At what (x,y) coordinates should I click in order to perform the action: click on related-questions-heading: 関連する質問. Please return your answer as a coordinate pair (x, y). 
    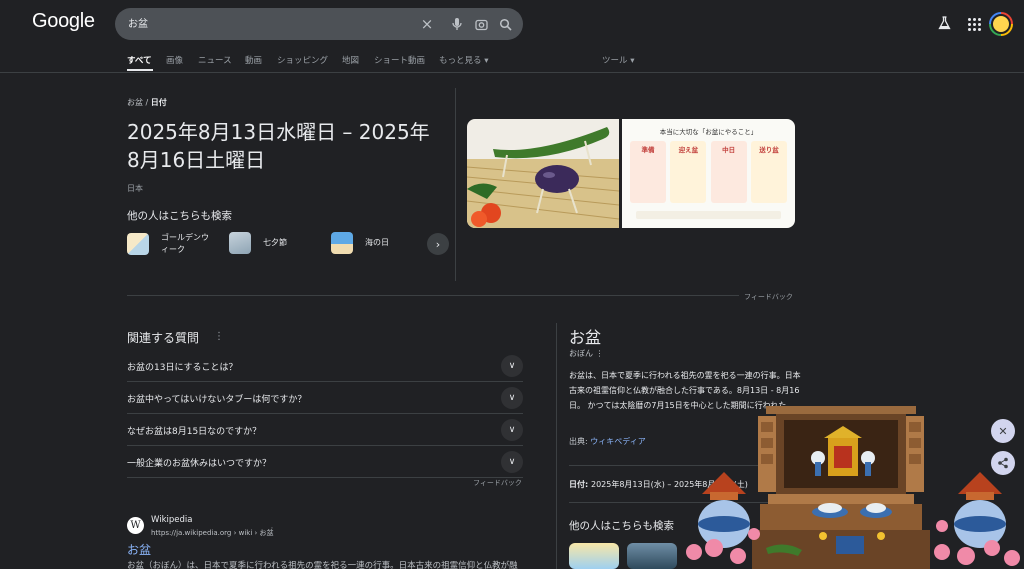
    Looking at the image, I should click on (163, 338).